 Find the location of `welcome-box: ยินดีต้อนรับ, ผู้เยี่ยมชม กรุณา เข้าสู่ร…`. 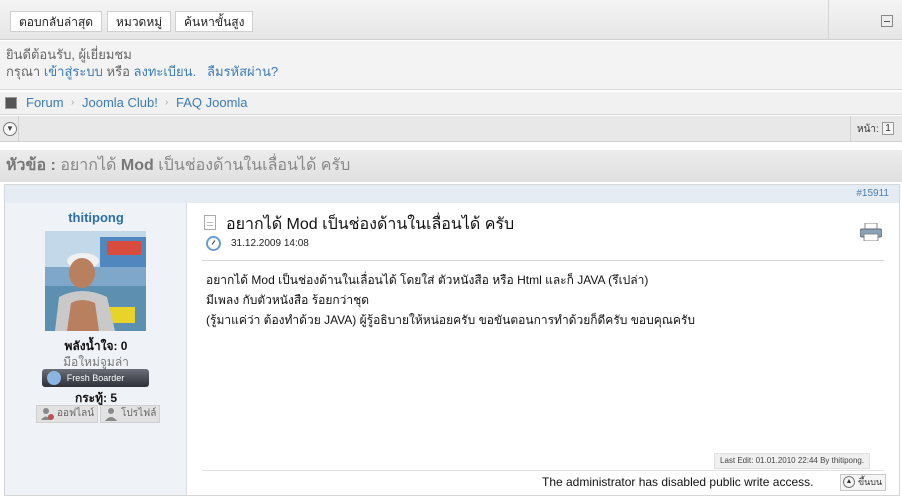

welcome-box: ยินดีต้อนรับ, ผู้เยี่ยมชม กรุณา เข้าสู่ร… is located at coordinates (451, 65).